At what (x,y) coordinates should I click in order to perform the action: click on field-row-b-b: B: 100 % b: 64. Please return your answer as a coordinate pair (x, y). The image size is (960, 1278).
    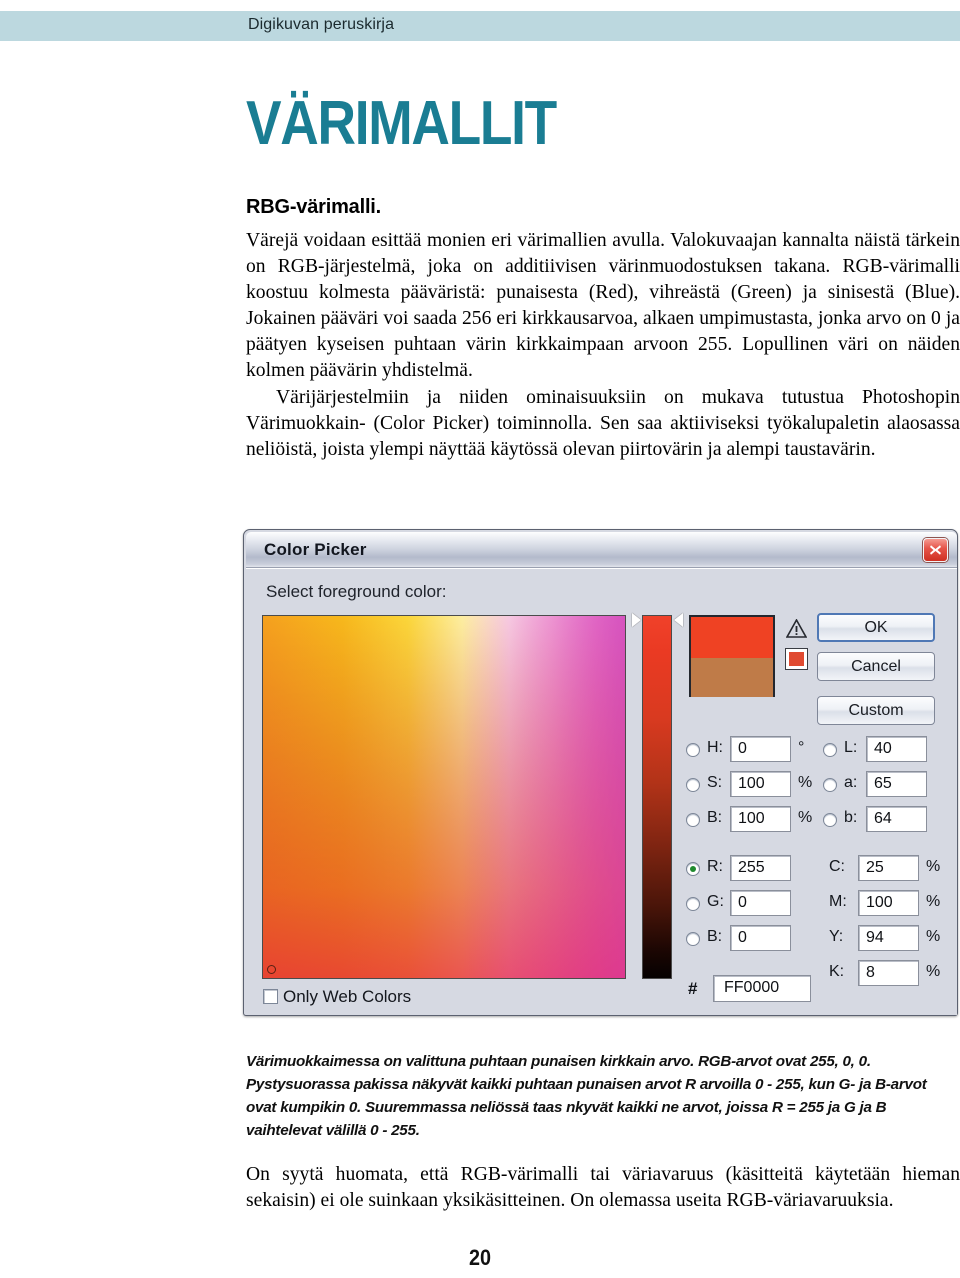
    Looking at the image, I should click on (817, 821).